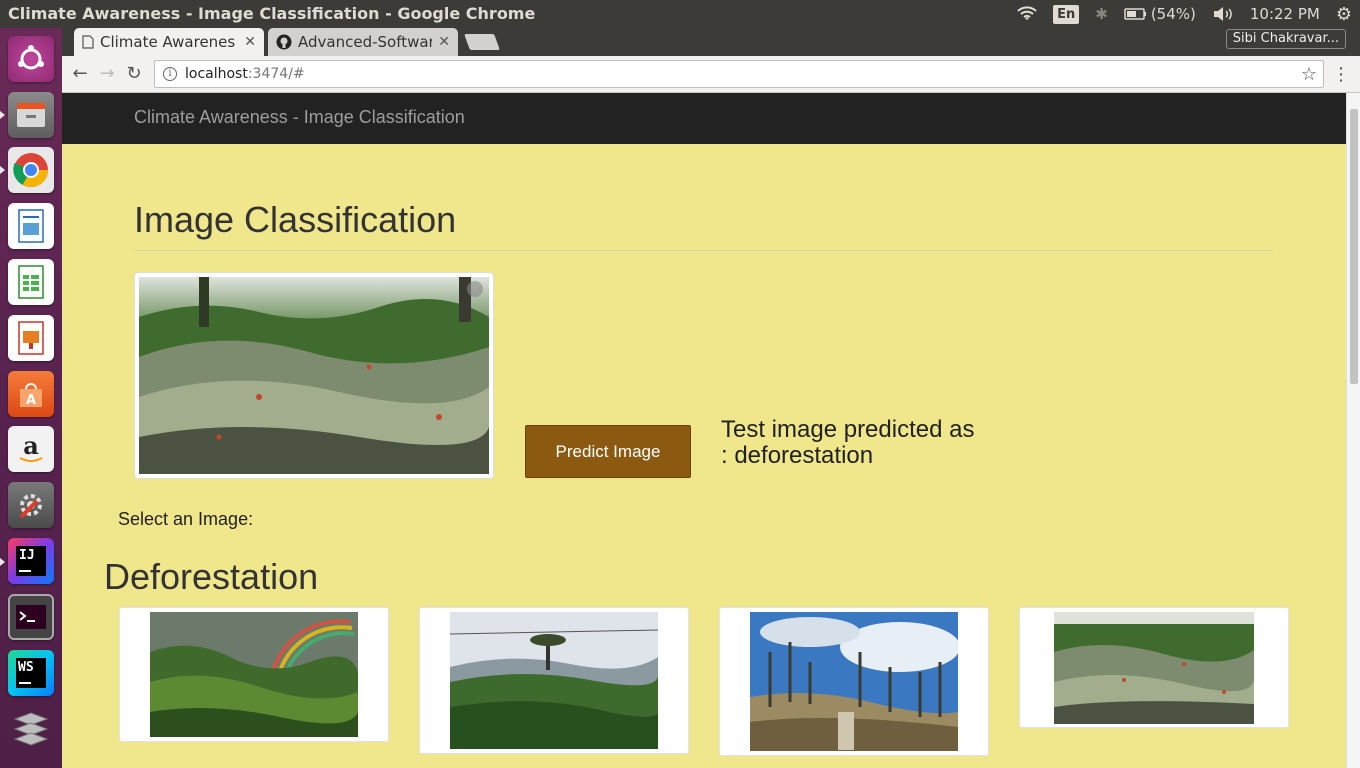 This screenshot has width=1360, height=768. I want to click on back-arrow-icon: ←, so click(80, 74).